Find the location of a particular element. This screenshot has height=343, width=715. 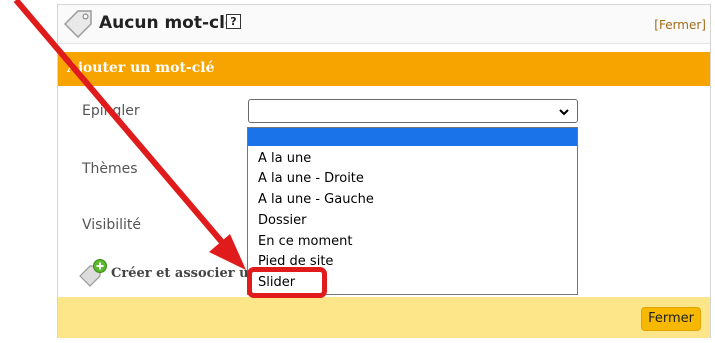

help-icon: ? is located at coordinates (233, 21).